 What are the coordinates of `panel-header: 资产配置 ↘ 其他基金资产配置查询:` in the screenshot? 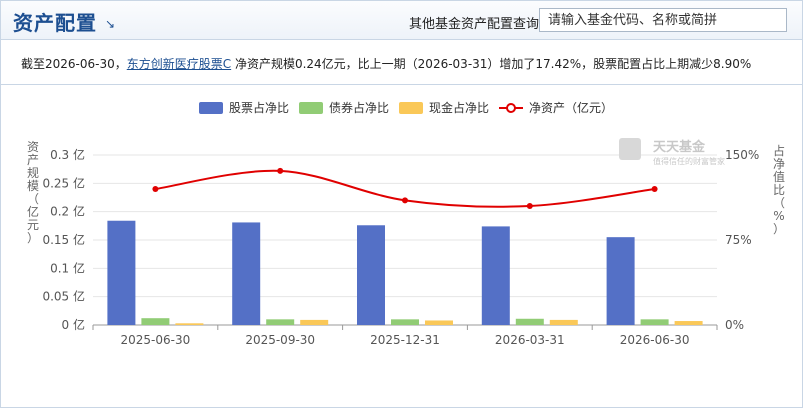 It's located at (401, 20).